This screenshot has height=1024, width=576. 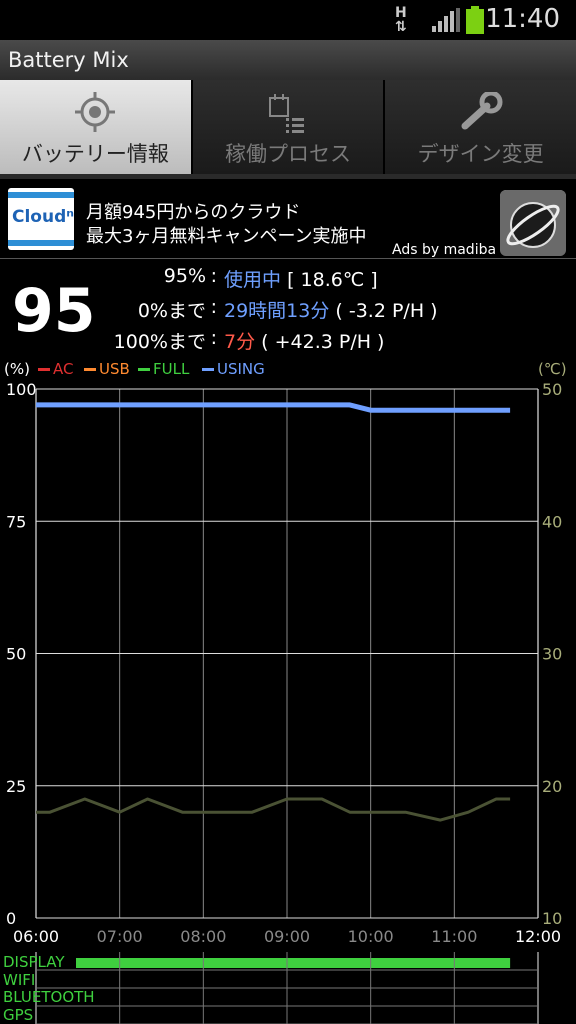 What do you see at coordinates (49, 997) in the screenshot?
I see `usage-label-bluetooth: BLUETOOTH` at bounding box center [49, 997].